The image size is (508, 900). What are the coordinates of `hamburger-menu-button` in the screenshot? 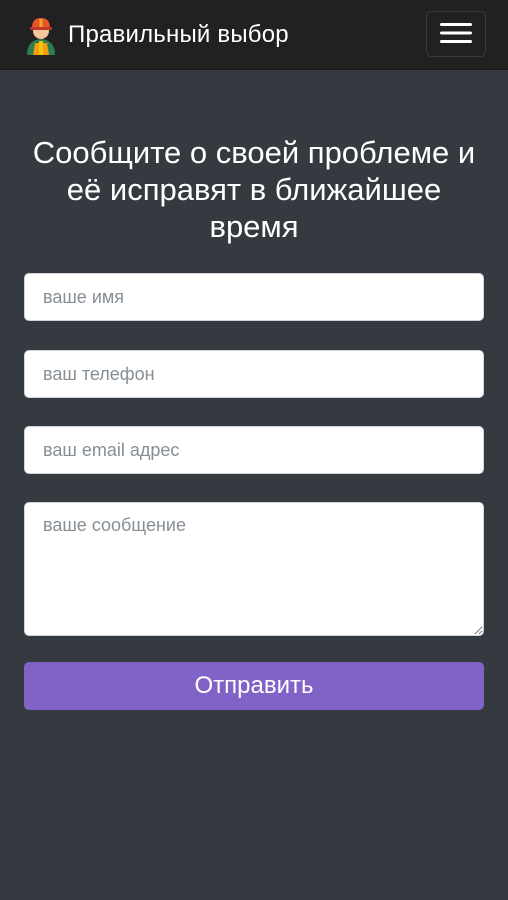 It's located at (456, 34).